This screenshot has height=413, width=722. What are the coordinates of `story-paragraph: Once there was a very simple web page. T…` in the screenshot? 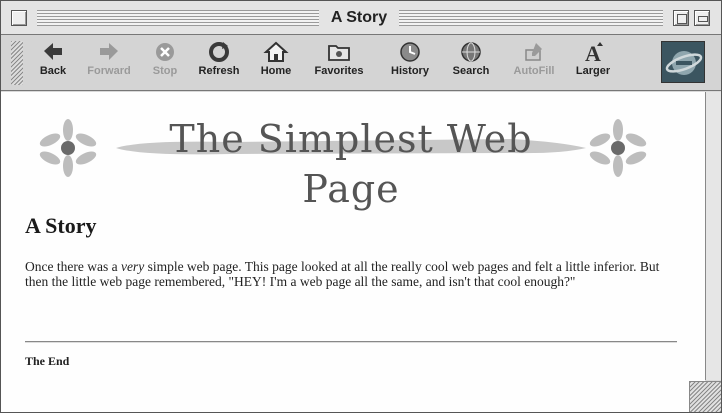 It's located at (350, 274).